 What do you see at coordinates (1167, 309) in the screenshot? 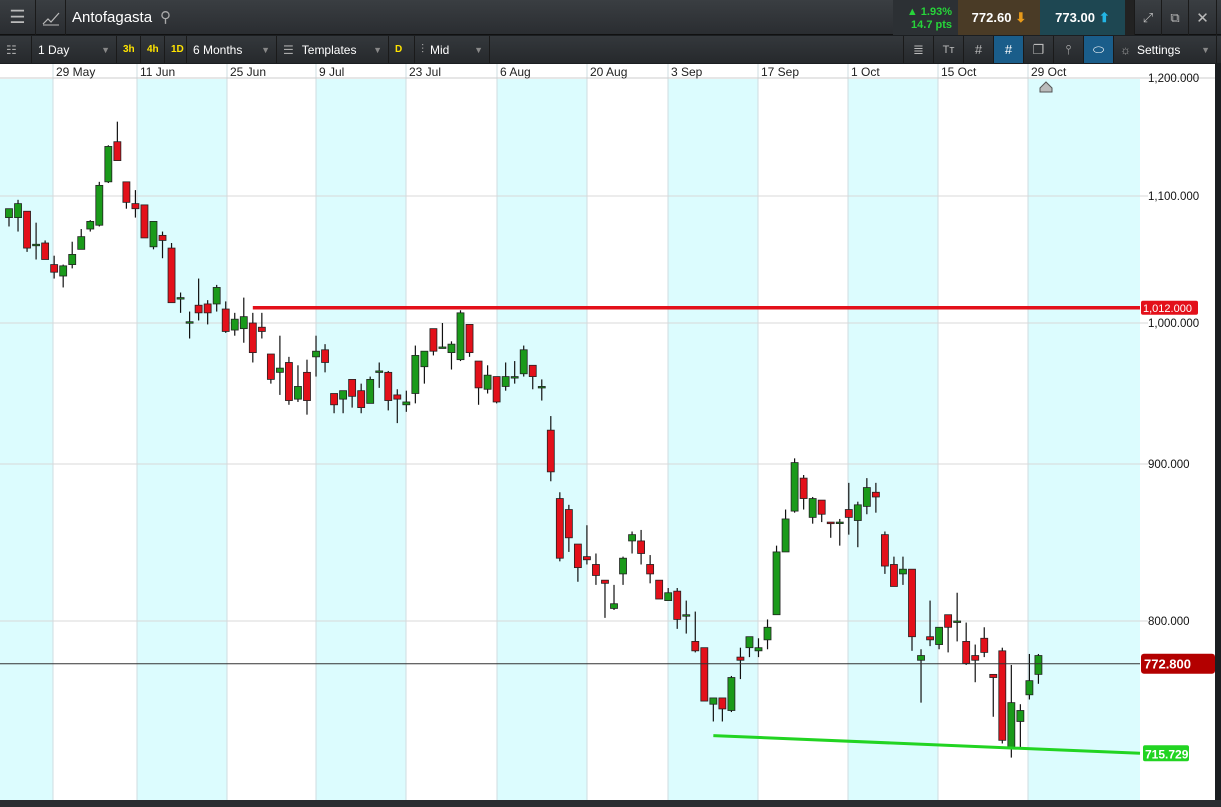
I see `resistance-label: 1,012.000` at bounding box center [1167, 309].